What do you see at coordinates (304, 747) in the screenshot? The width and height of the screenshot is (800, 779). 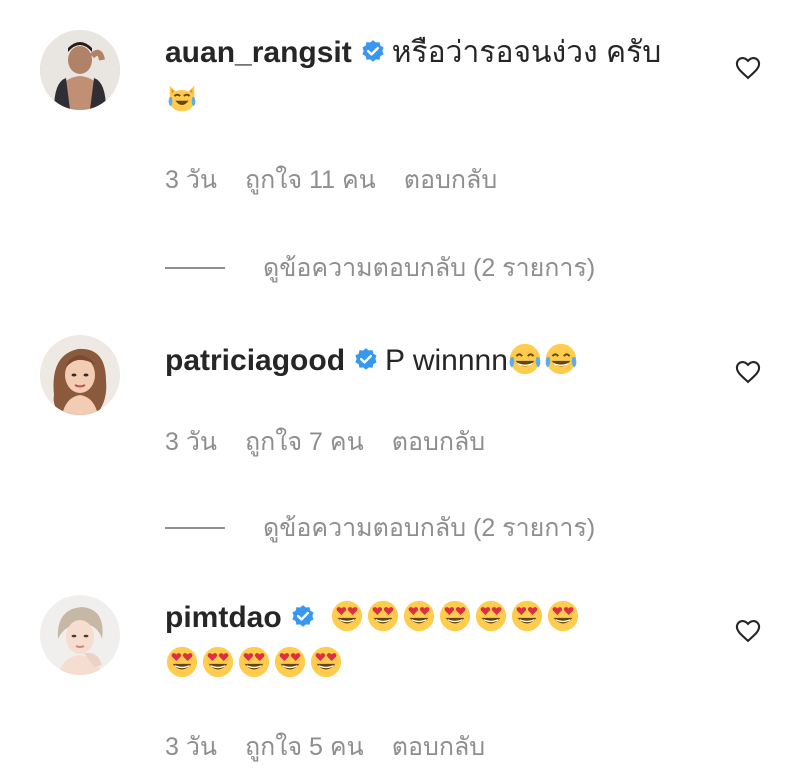 I see `like-count: ถูกใจ 5 คน` at bounding box center [304, 747].